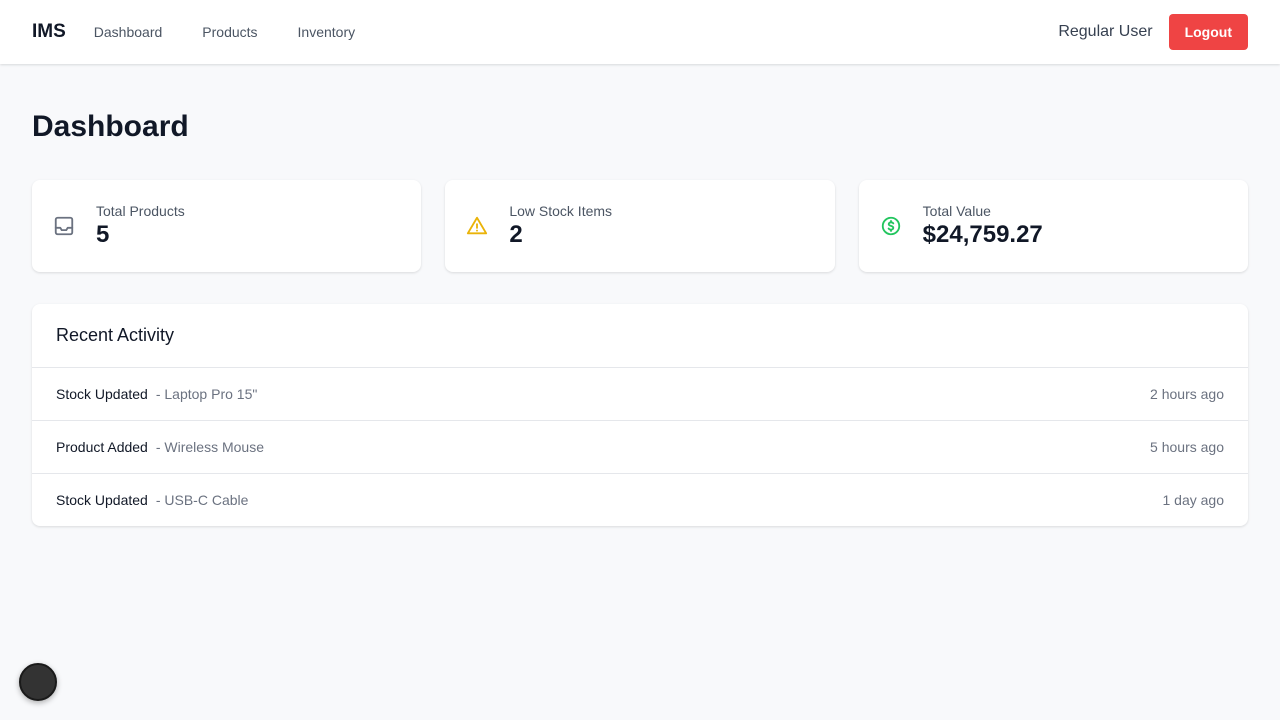  Describe the element at coordinates (1187, 394) in the screenshot. I see `activity-time: 2 hours ago` at that location.